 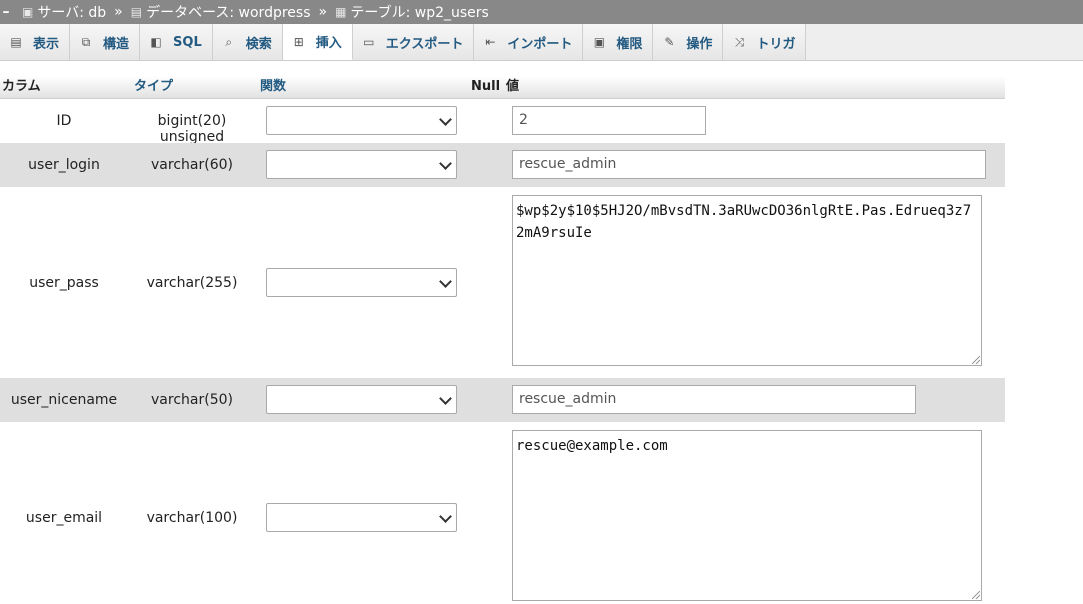 I want to click on column-name: user_pass, so click(x=64, y=283).